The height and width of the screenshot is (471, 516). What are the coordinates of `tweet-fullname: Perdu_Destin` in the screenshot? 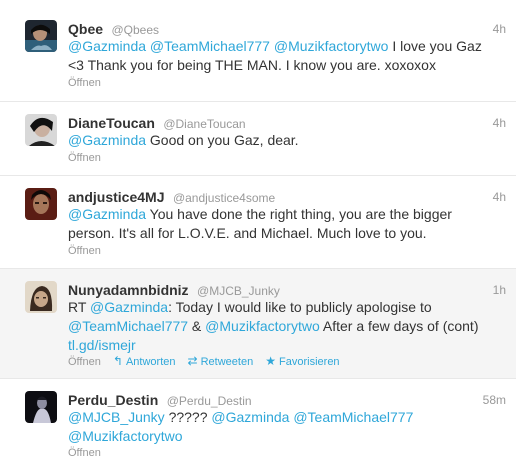 It's located at (113, 400).